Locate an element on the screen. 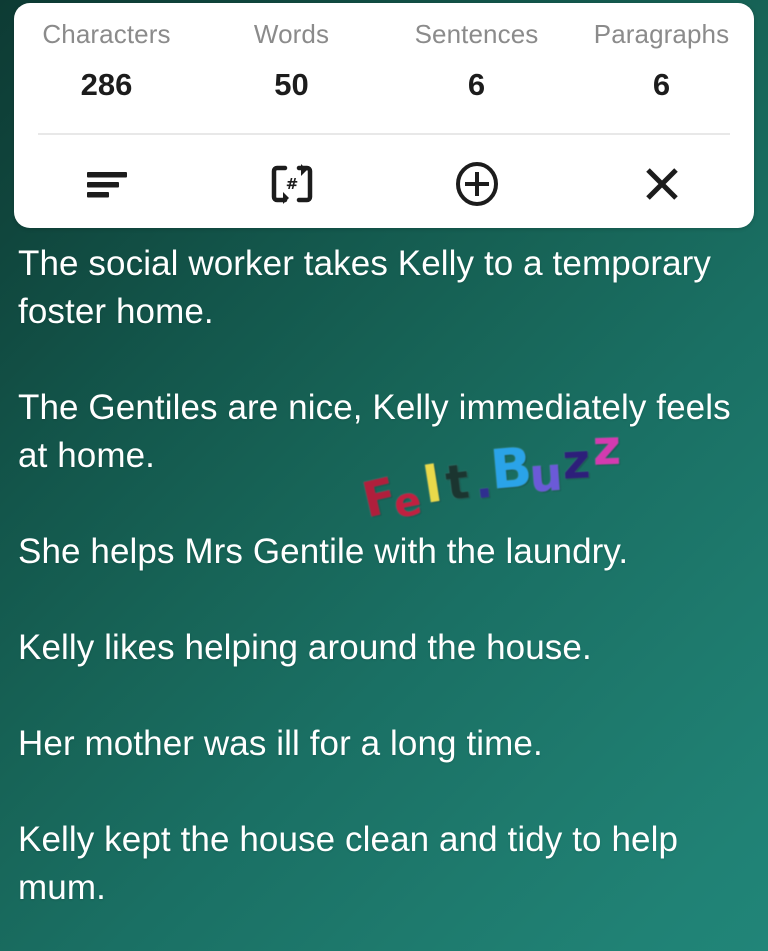  align-left-icon is located at coordinates (107, 184).